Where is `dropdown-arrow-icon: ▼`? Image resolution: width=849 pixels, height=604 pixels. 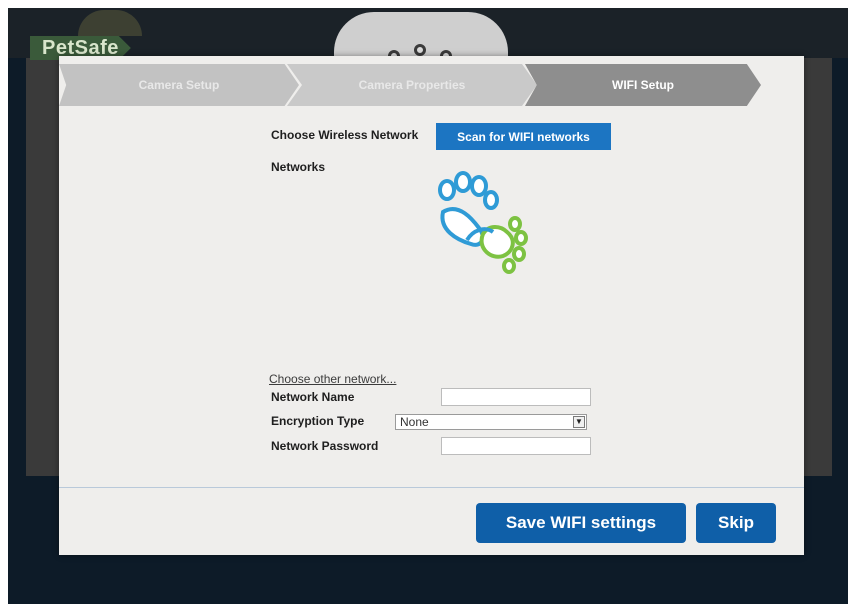 dropdown-arrow-icon: ▼ is located at coordinates (579, 422).